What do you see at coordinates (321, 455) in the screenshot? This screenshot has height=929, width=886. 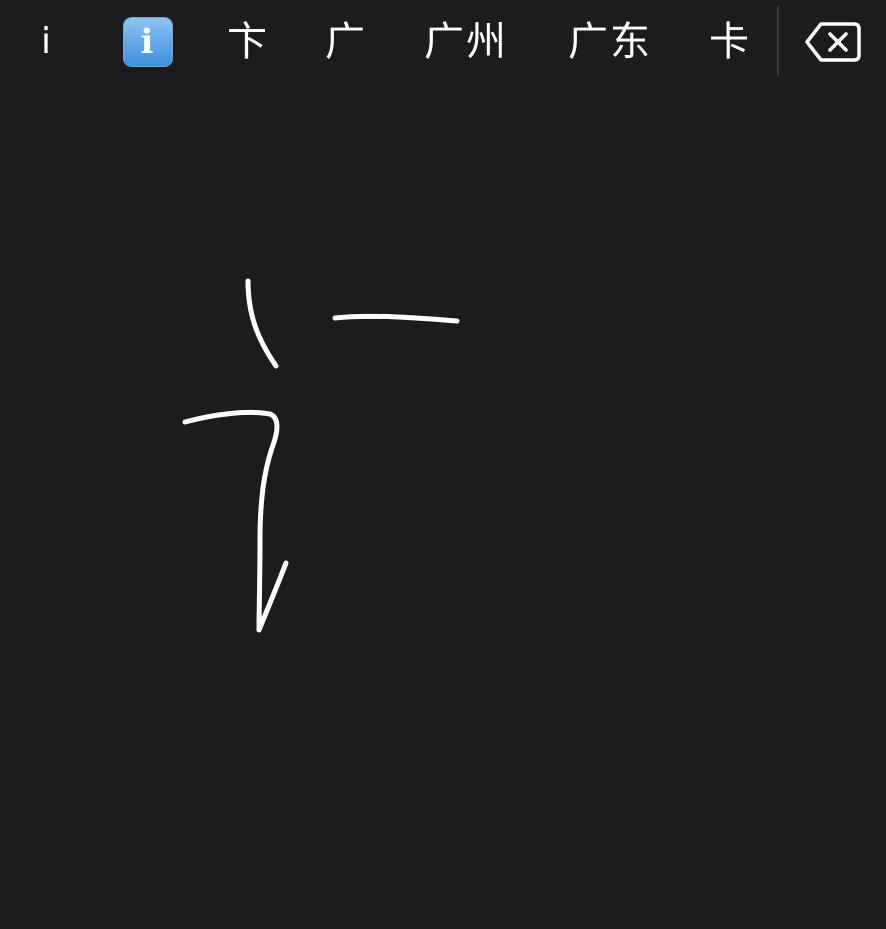 I see `handwriting-strokes` at bounding box center [321, 455].